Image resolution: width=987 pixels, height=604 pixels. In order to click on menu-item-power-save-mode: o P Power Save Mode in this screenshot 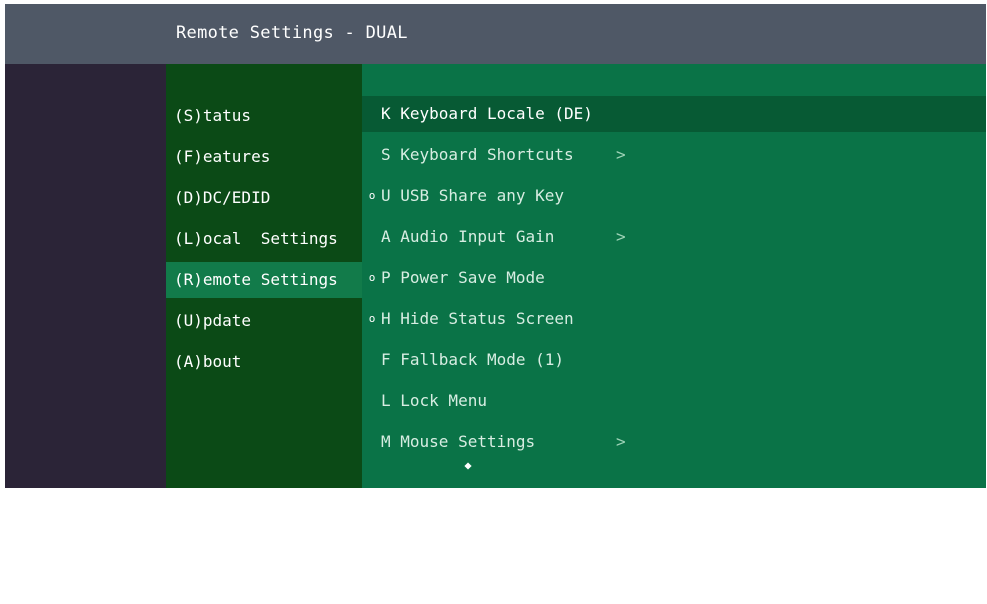, I will do `click(674, 278)`.